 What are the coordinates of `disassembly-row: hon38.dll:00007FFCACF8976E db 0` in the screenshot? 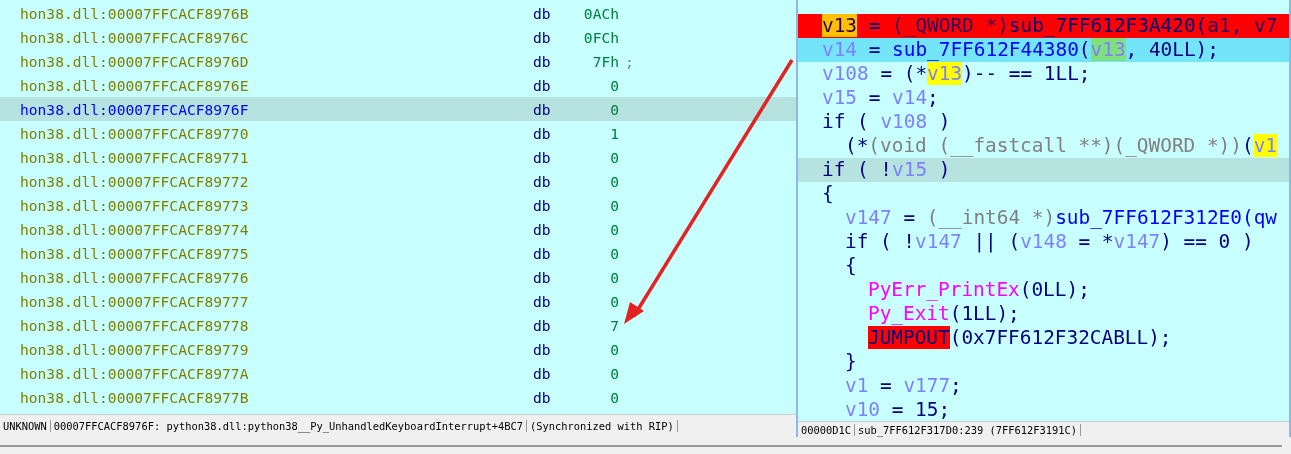 It's located at (398, 85).